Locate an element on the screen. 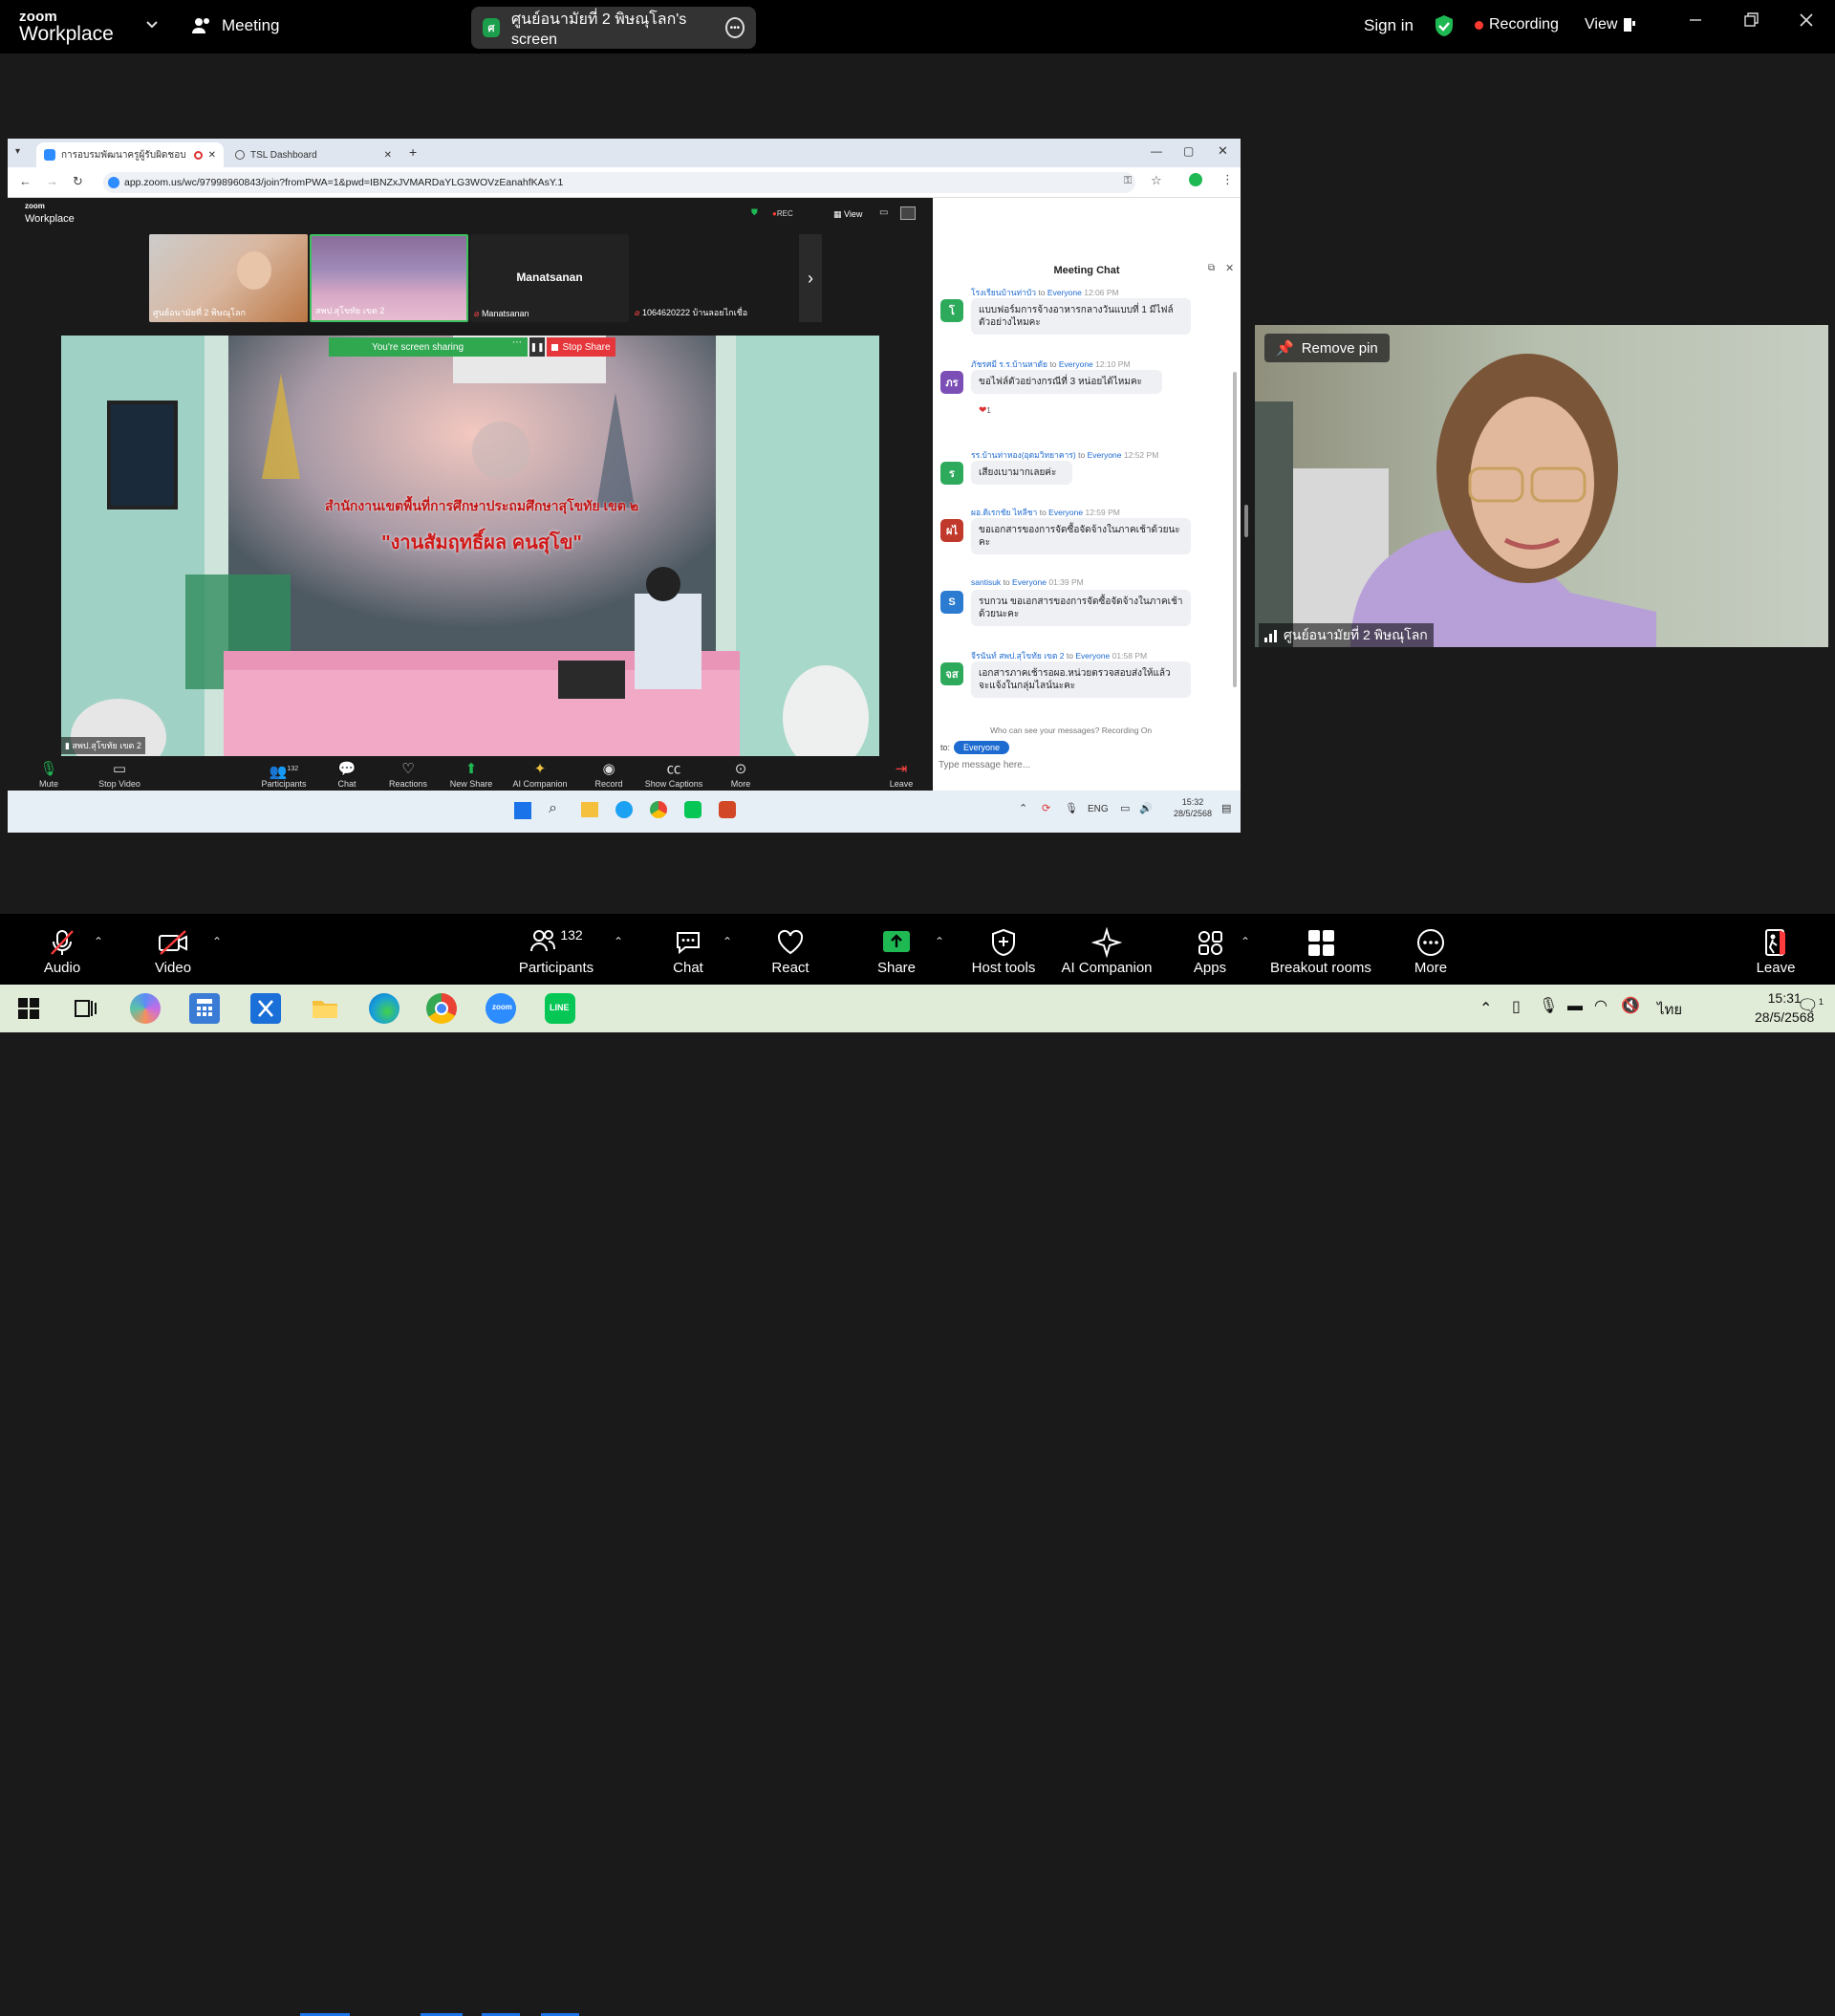 This screenshot has height=2016, width=1835. device-icon: ▯ is located at coordinates (1516, 1006).